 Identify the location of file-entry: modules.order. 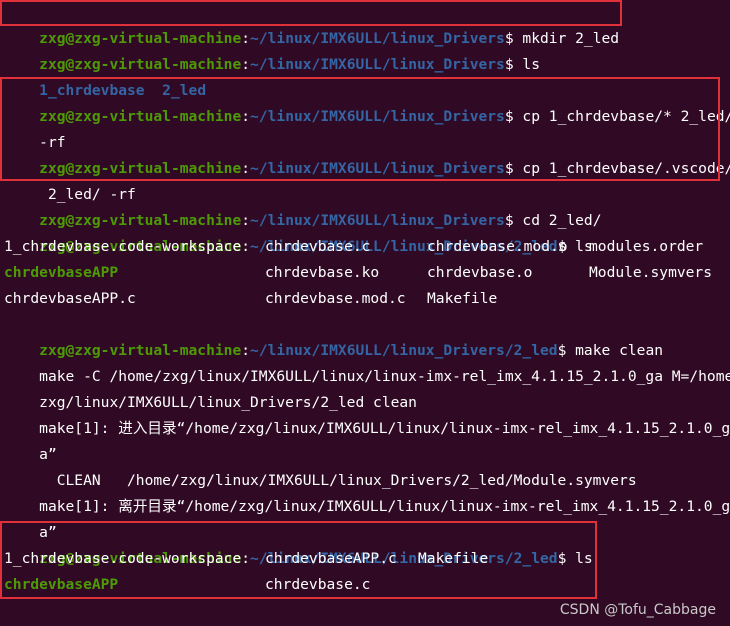
(646, 246).